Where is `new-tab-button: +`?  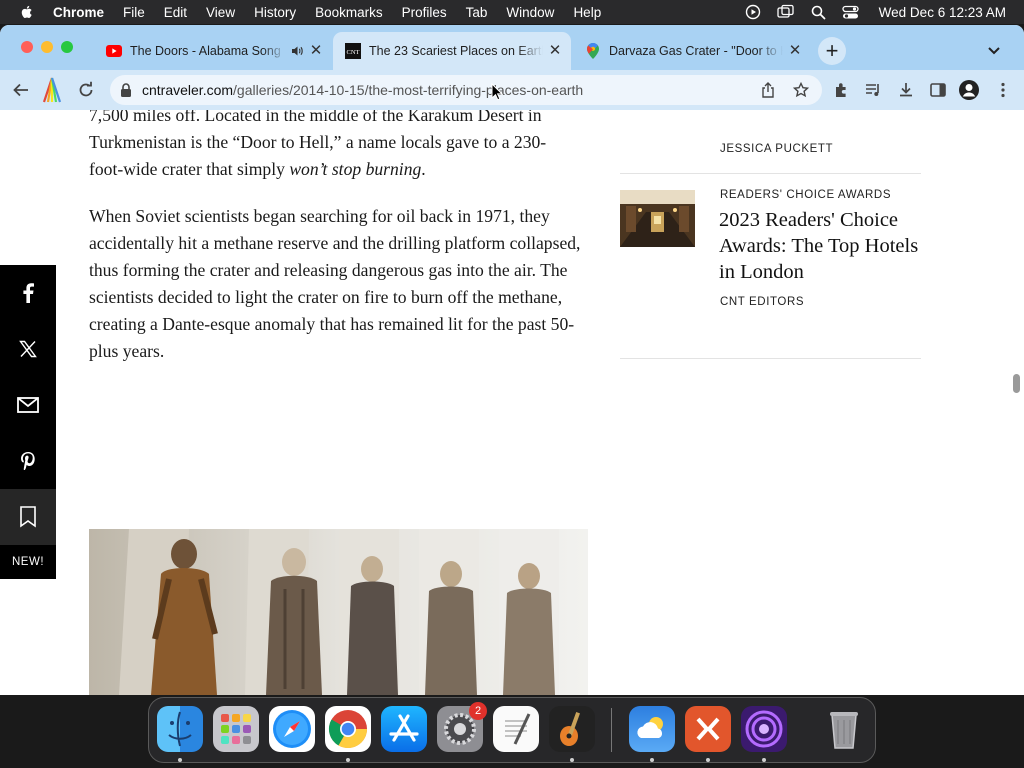 new-tab-button: + is located at coordinates (832, 51).